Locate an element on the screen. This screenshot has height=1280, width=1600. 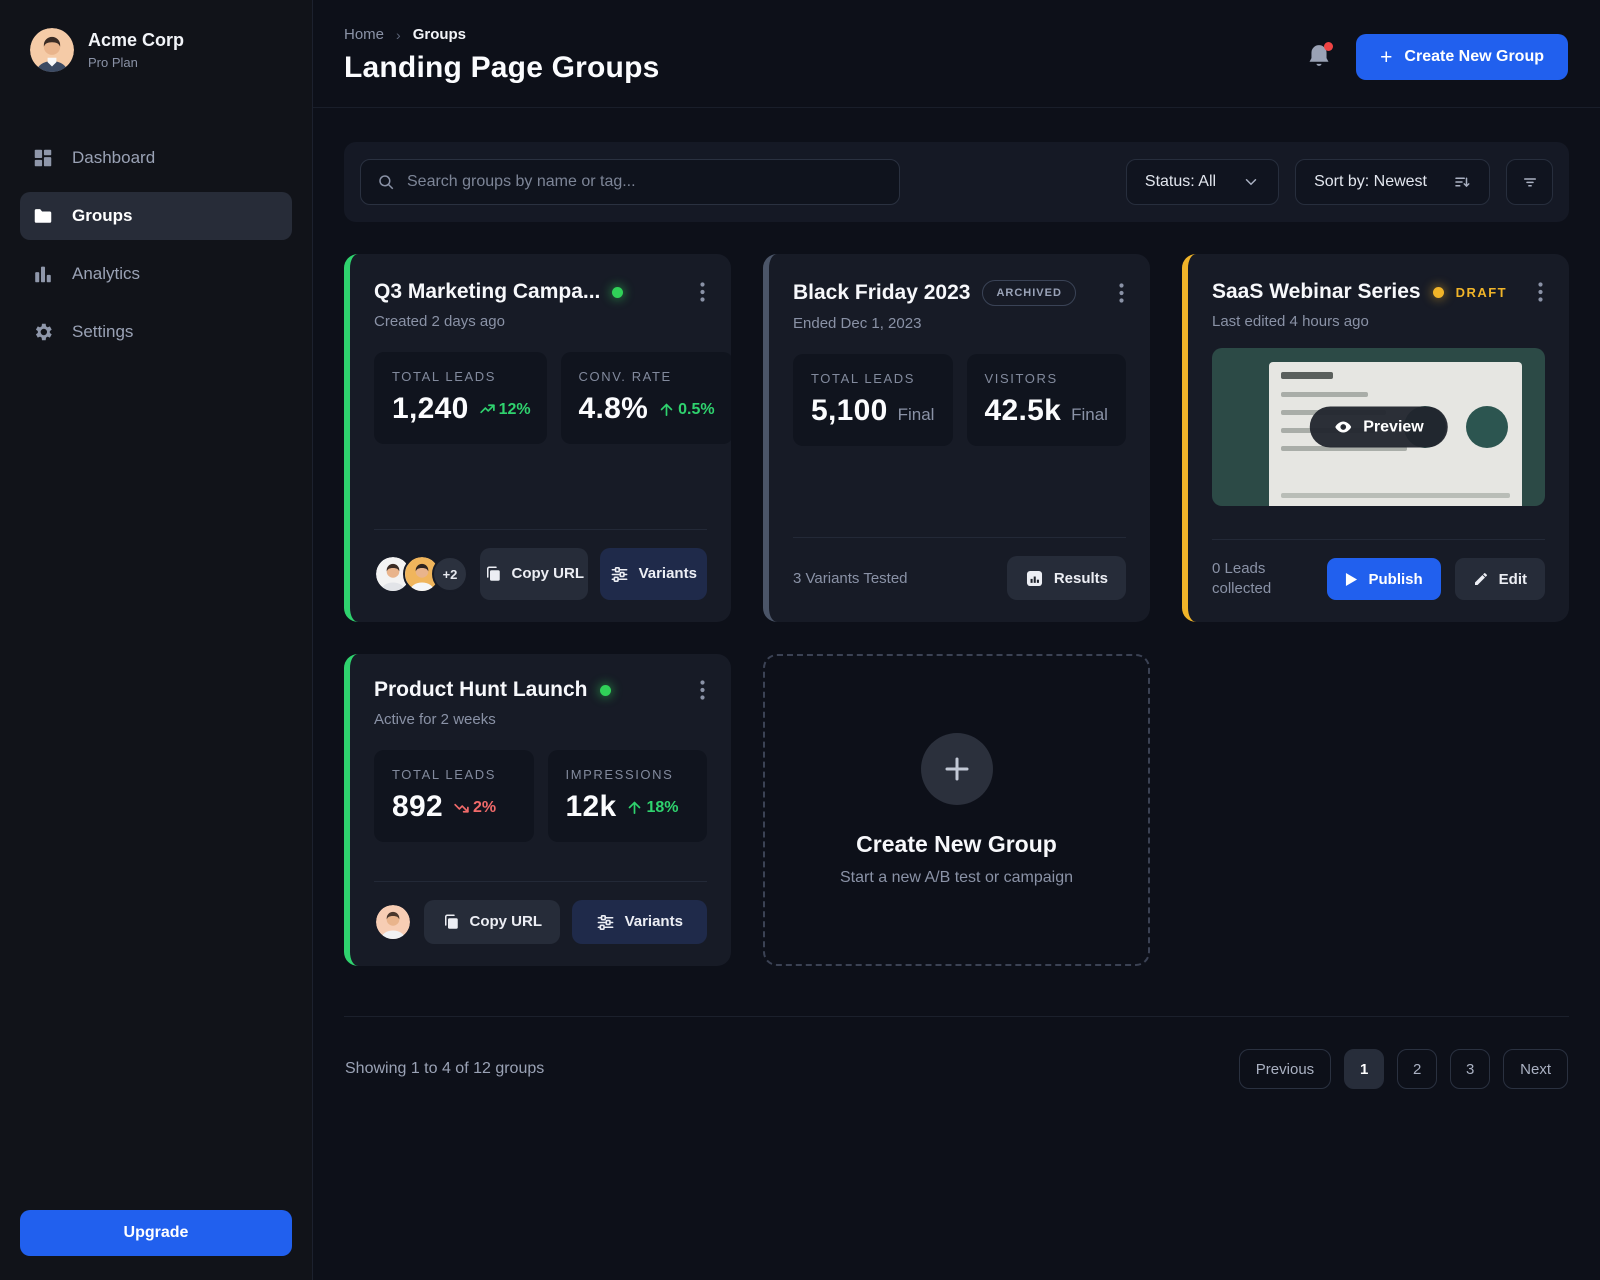
trending-up-icon is located at coordinates (487, 409).